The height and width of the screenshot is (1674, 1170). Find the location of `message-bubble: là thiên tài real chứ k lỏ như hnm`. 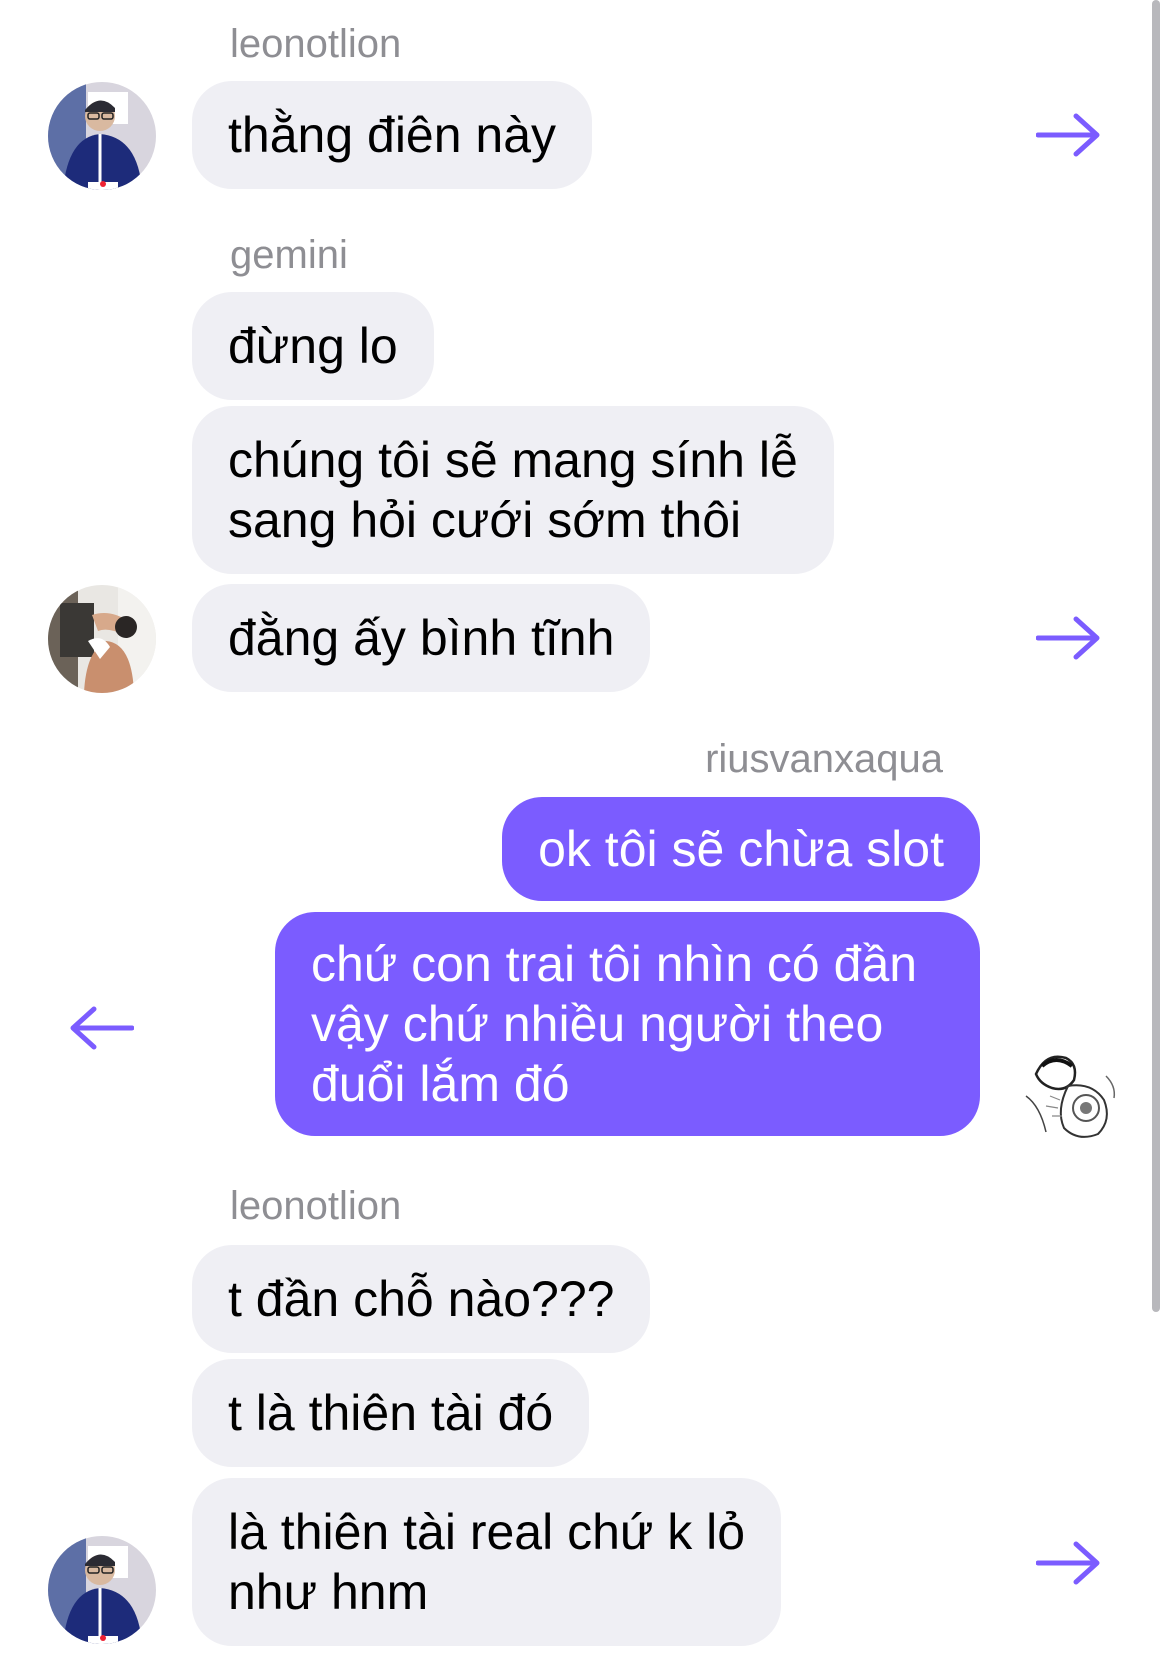

message-bubble: là thiên tài real chứ k lỏ như hnm is located at coordinates (487, 1562).